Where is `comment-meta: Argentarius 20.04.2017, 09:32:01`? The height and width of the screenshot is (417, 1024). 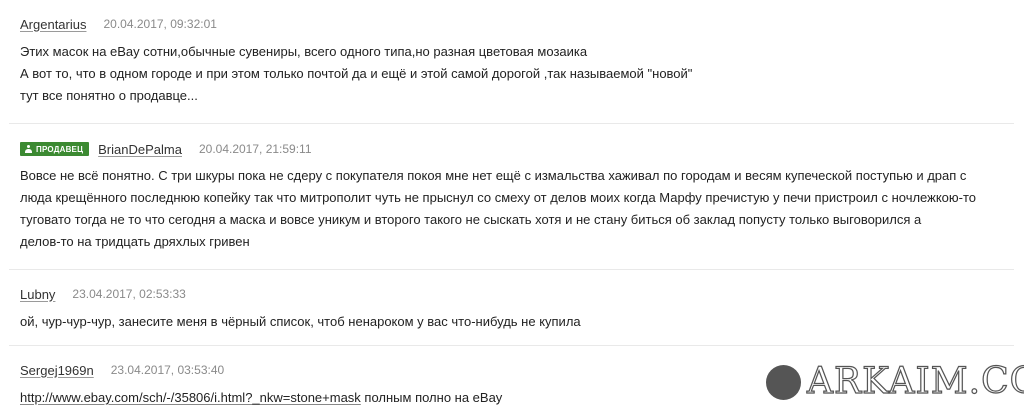
comment-meta: Argentarius 20.04.2017, 09:32:01 is located at coordinates (118, 24).